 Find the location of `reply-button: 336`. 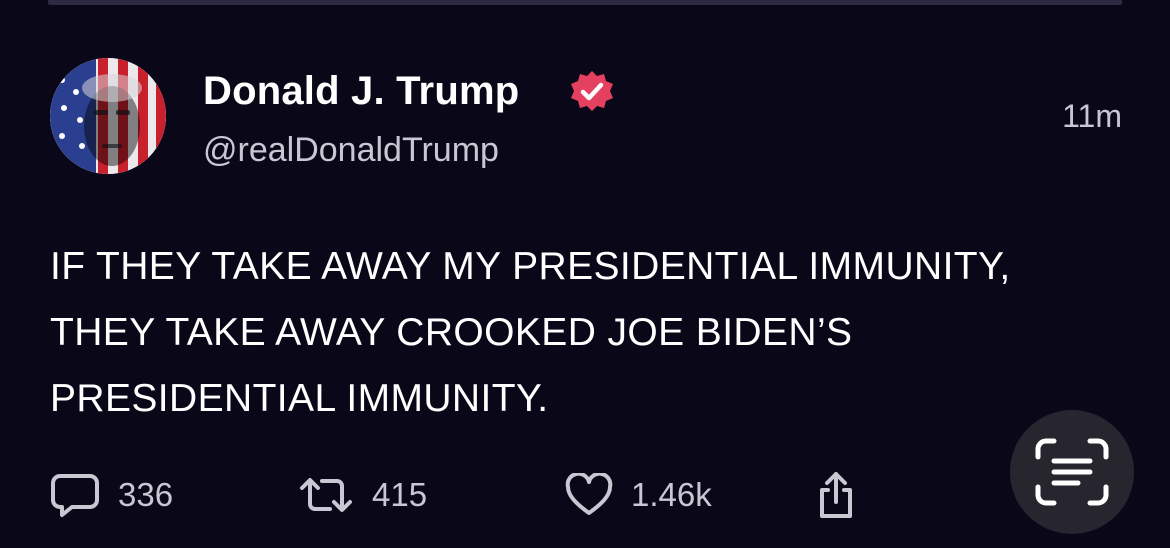

reply-button: 336 is located at coordinates (111, 495).